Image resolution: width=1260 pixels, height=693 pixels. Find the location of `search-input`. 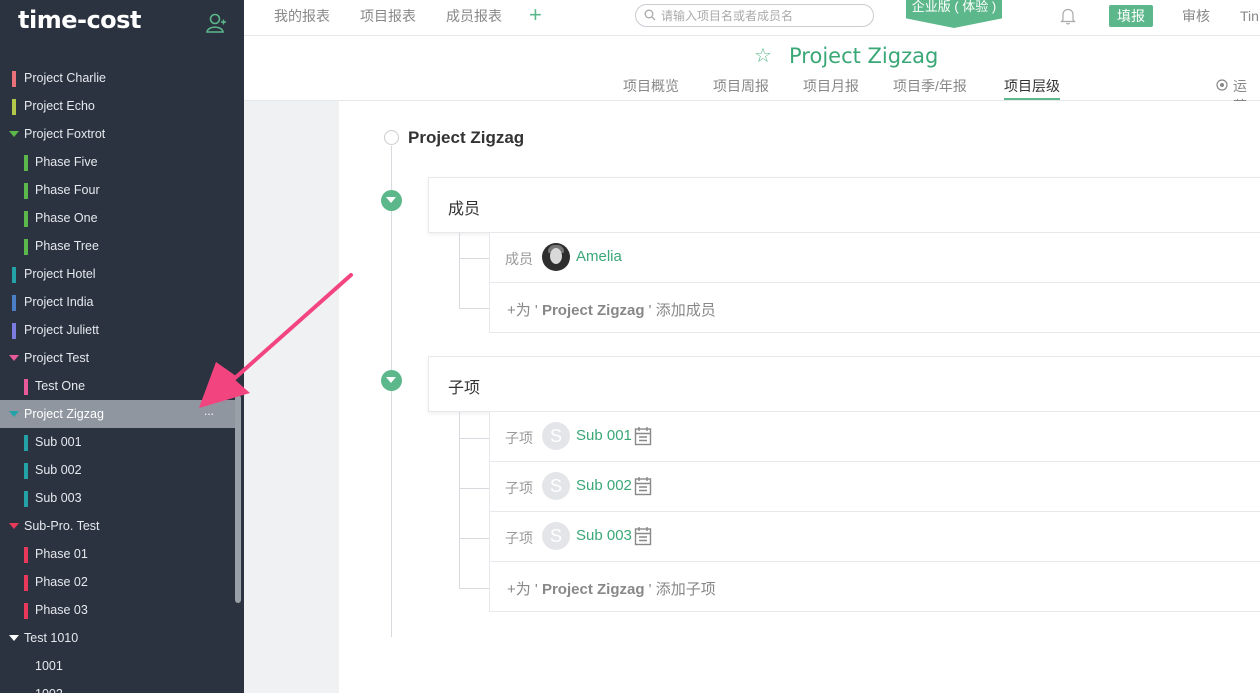

search-input is located at coordinates (763, 15).